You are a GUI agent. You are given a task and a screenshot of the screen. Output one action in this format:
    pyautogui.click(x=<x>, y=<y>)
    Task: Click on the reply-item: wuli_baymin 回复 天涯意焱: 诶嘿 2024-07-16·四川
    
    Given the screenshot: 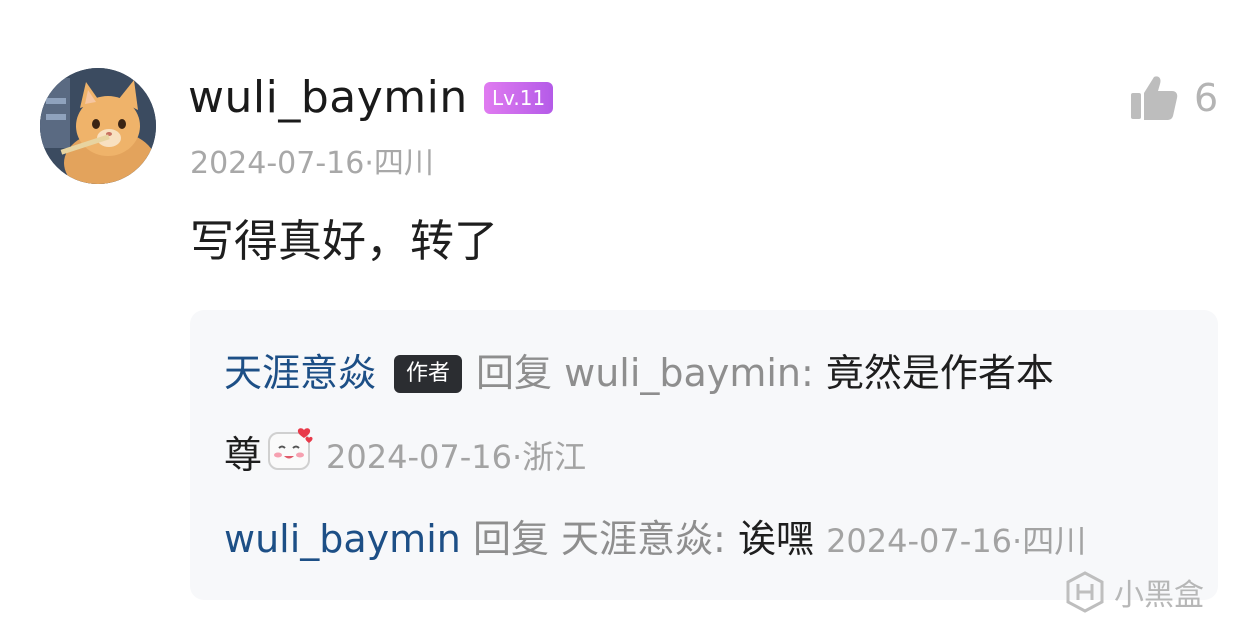 What is the action you would take?
    pyautogui.click(x=655, y=540)
    